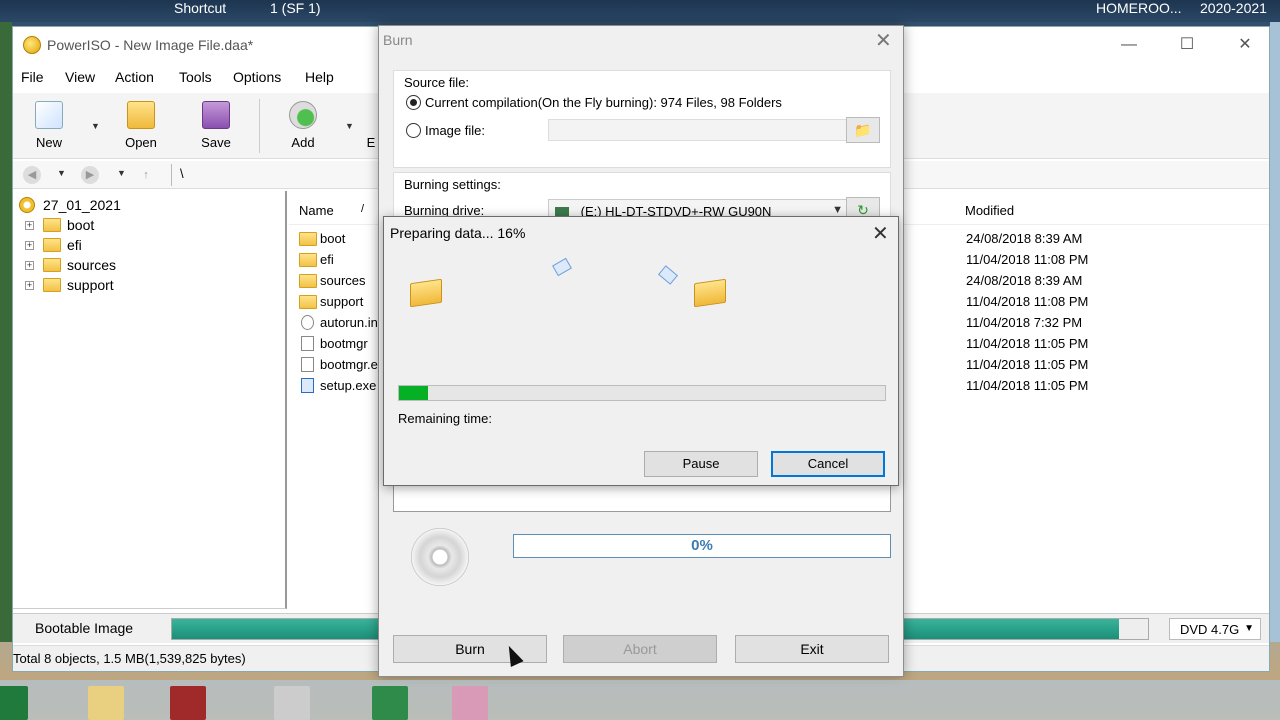 The height and width of the screenshot is (720, 1280). What do you see at coordinates (257, 77) in the screenshot?
I see `menu-options: Options` at bounding box center [257, 77].